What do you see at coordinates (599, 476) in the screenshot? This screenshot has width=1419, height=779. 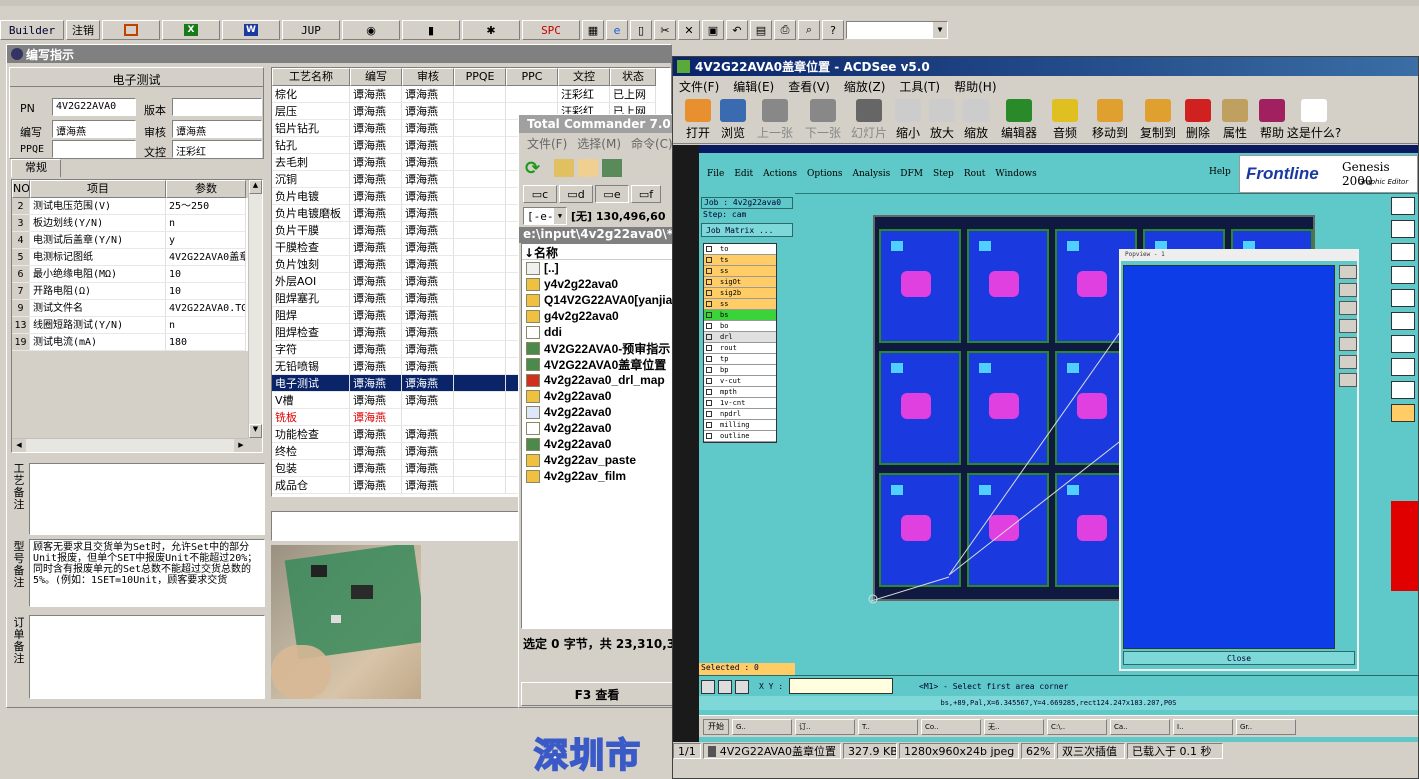 I see `tc-file-item: 4v2g22av_film` at bounding box center [599, 476].